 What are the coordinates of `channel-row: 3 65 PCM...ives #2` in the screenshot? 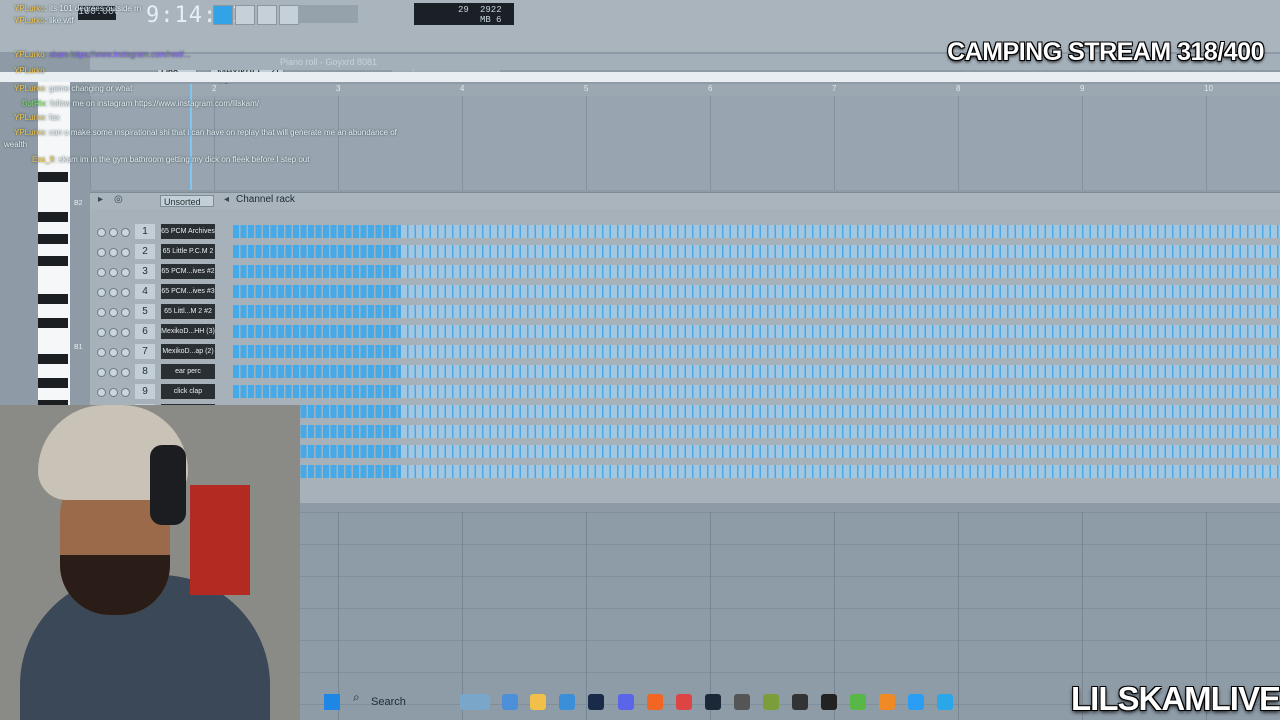 It's located at (685, 272).